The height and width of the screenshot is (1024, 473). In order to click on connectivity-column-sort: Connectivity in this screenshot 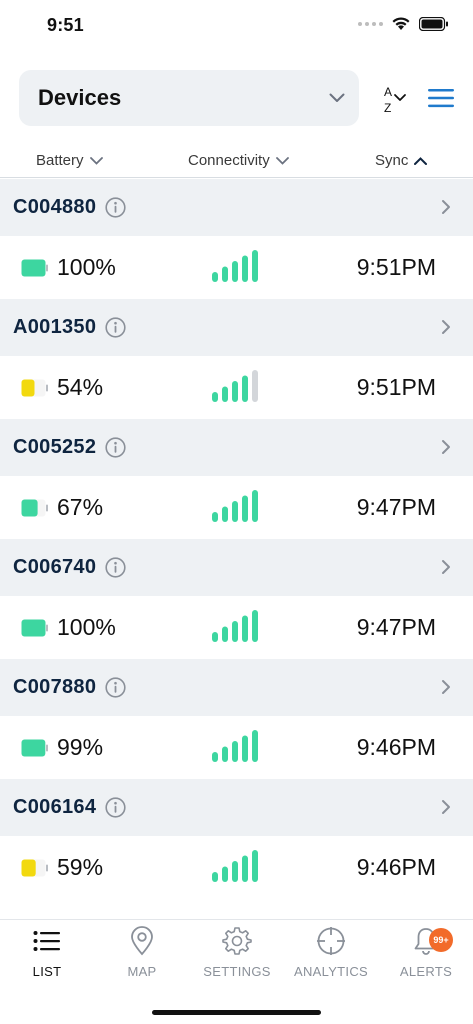, I will do `click(238, 160)`.